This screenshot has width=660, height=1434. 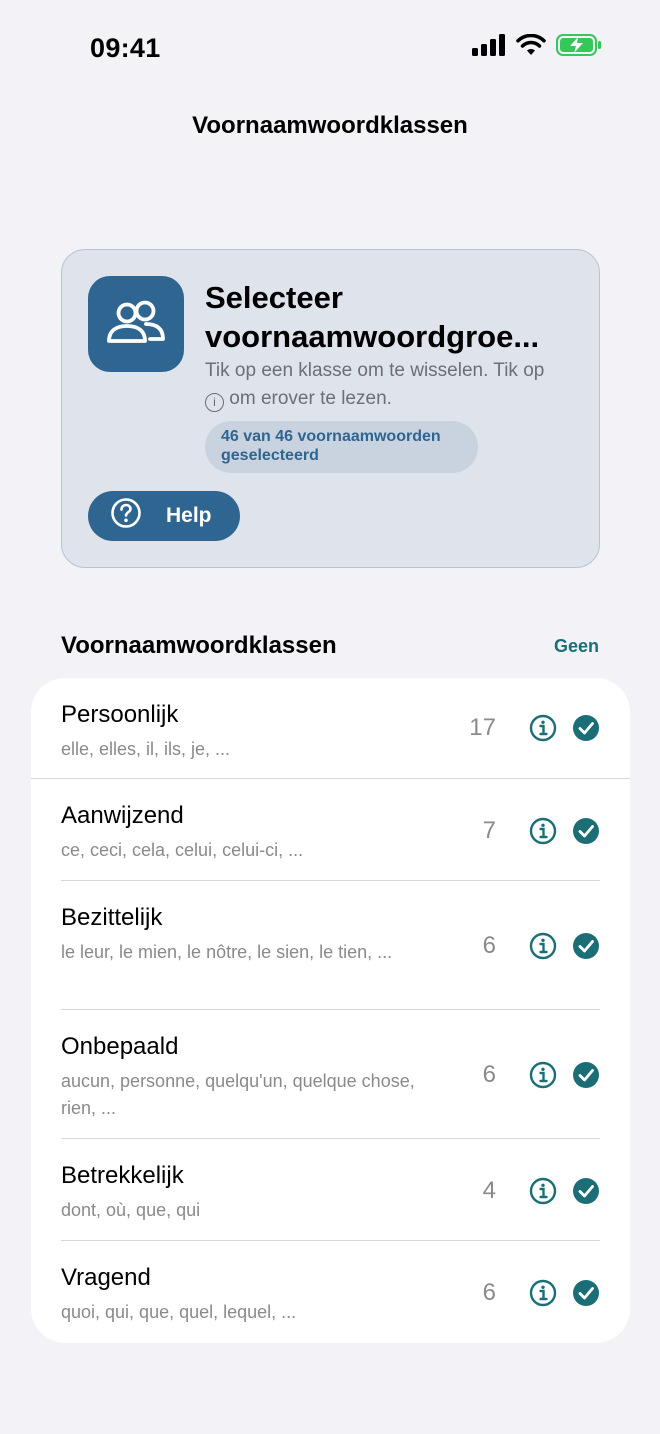 What do you see at coordinates (330, 1190) in the screenshot?
I see `list-item: Betrekkelijk dont, où, que, qui 4` at bounding box center [330, 1190].